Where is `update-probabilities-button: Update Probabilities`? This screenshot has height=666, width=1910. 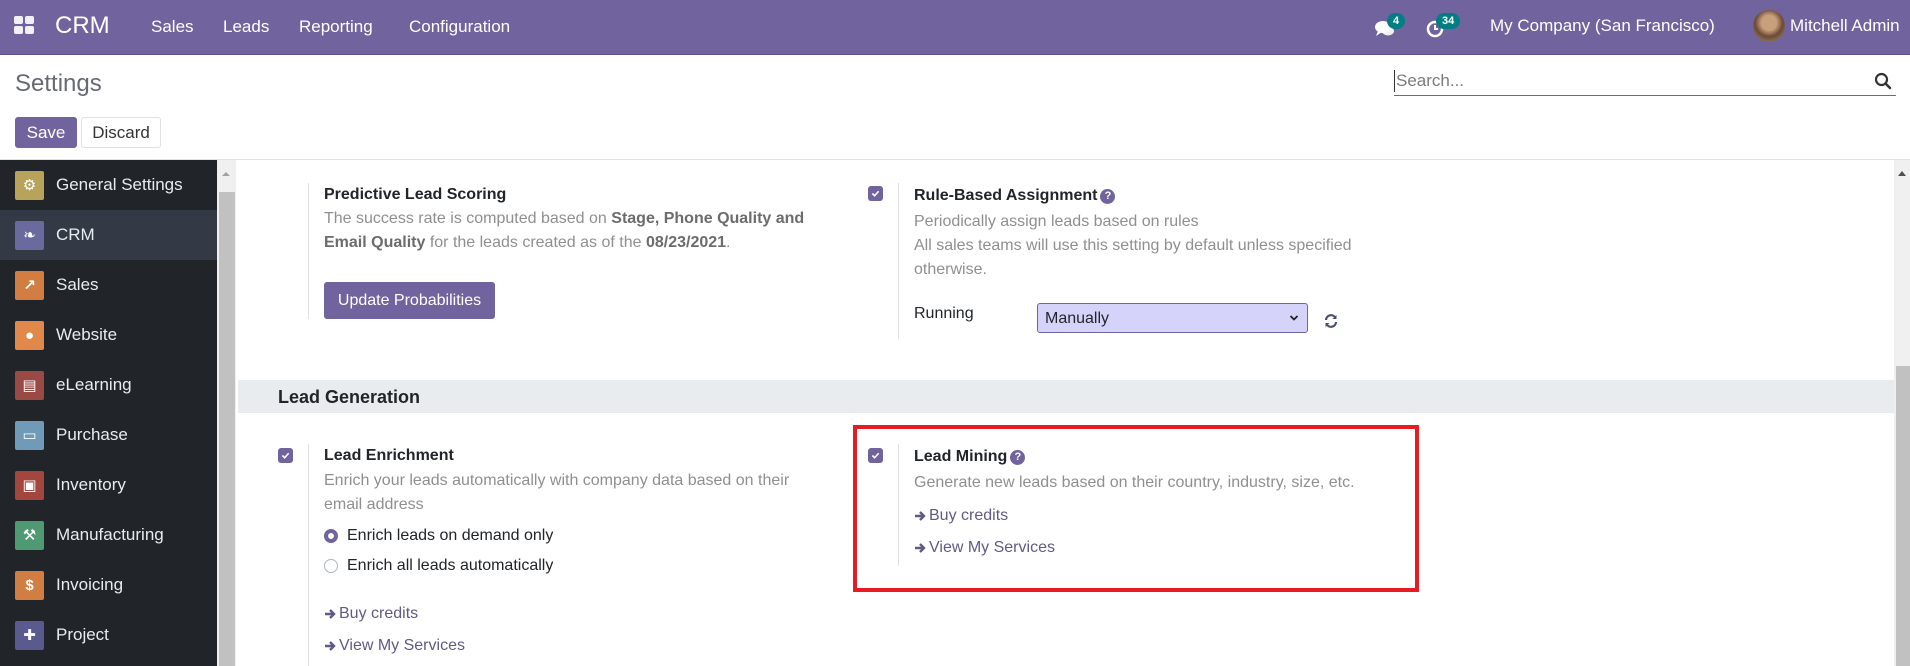 update-probabilities-button: Update Probabilities is located at coordinates (409, 300).